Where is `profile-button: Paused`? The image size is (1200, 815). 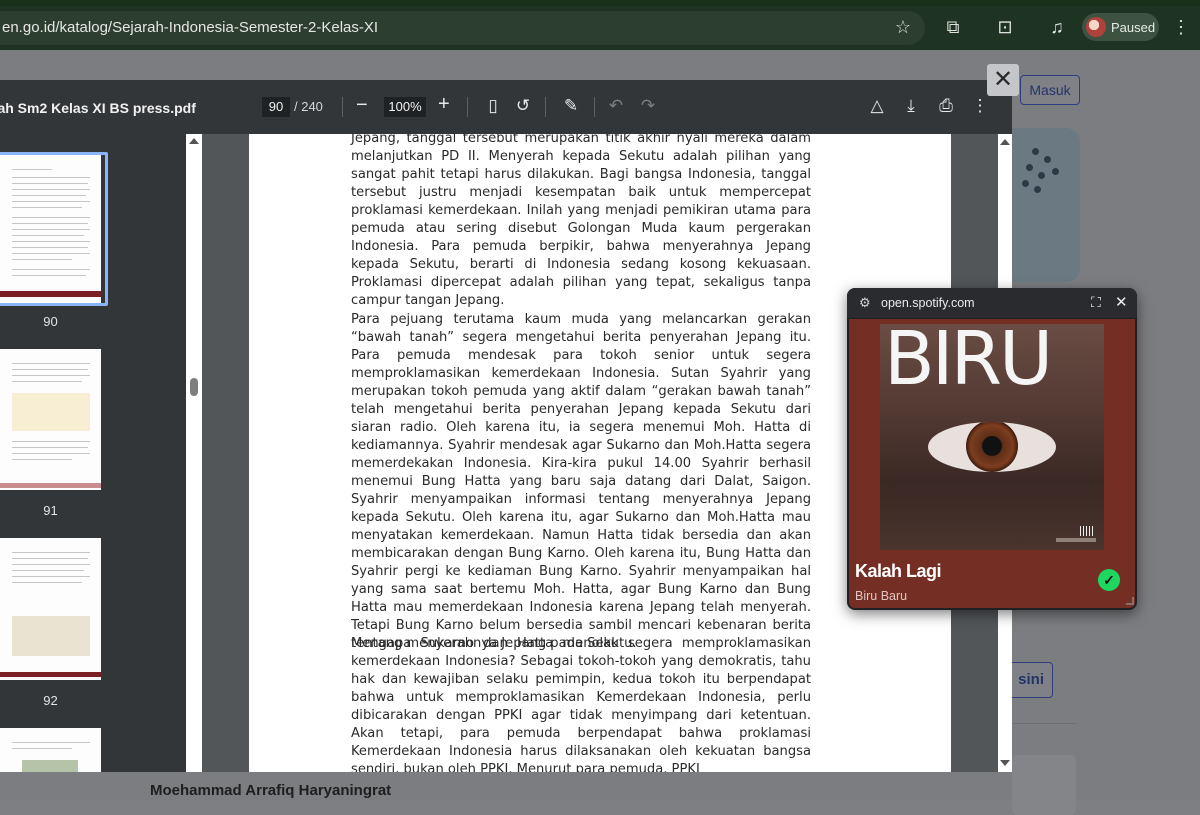 profile-button: Paused is located at coordinates (1120, 27).